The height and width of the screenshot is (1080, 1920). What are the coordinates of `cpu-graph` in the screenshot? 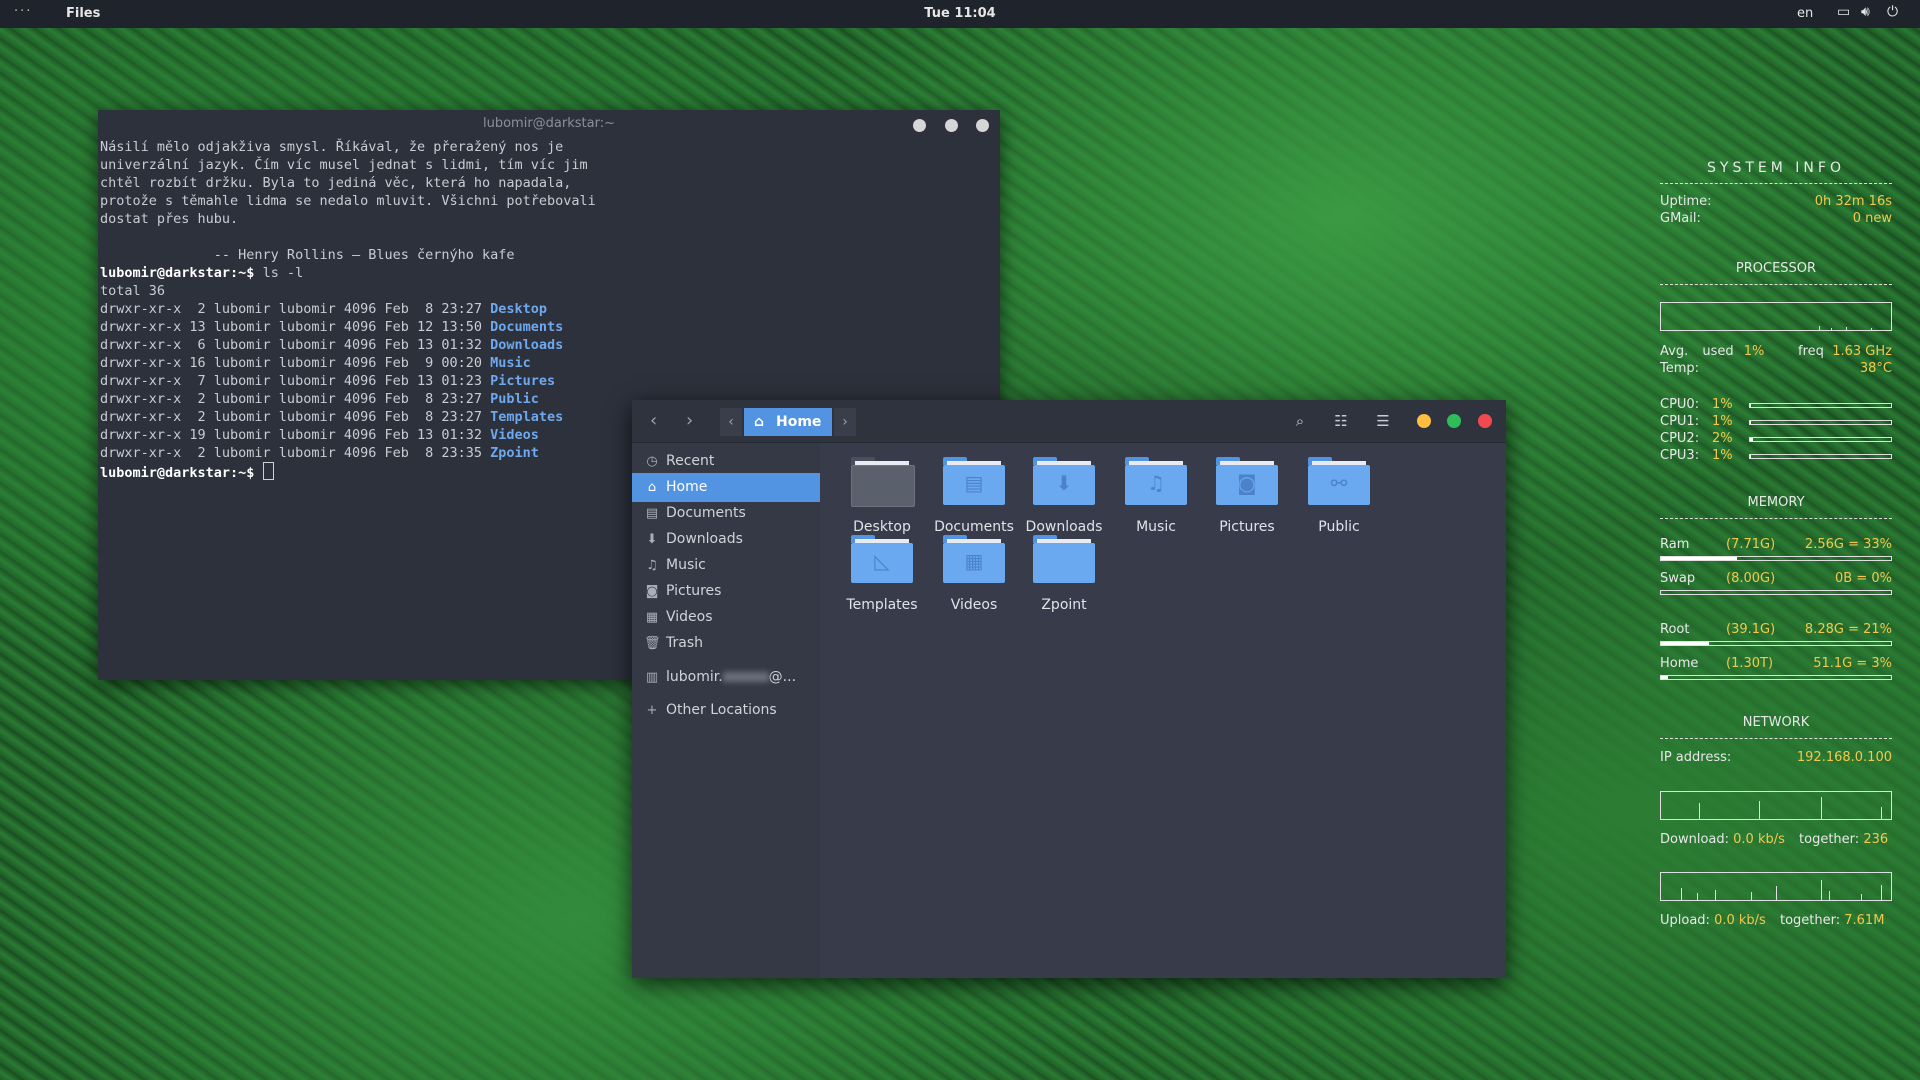 It's located at (1776, 316).